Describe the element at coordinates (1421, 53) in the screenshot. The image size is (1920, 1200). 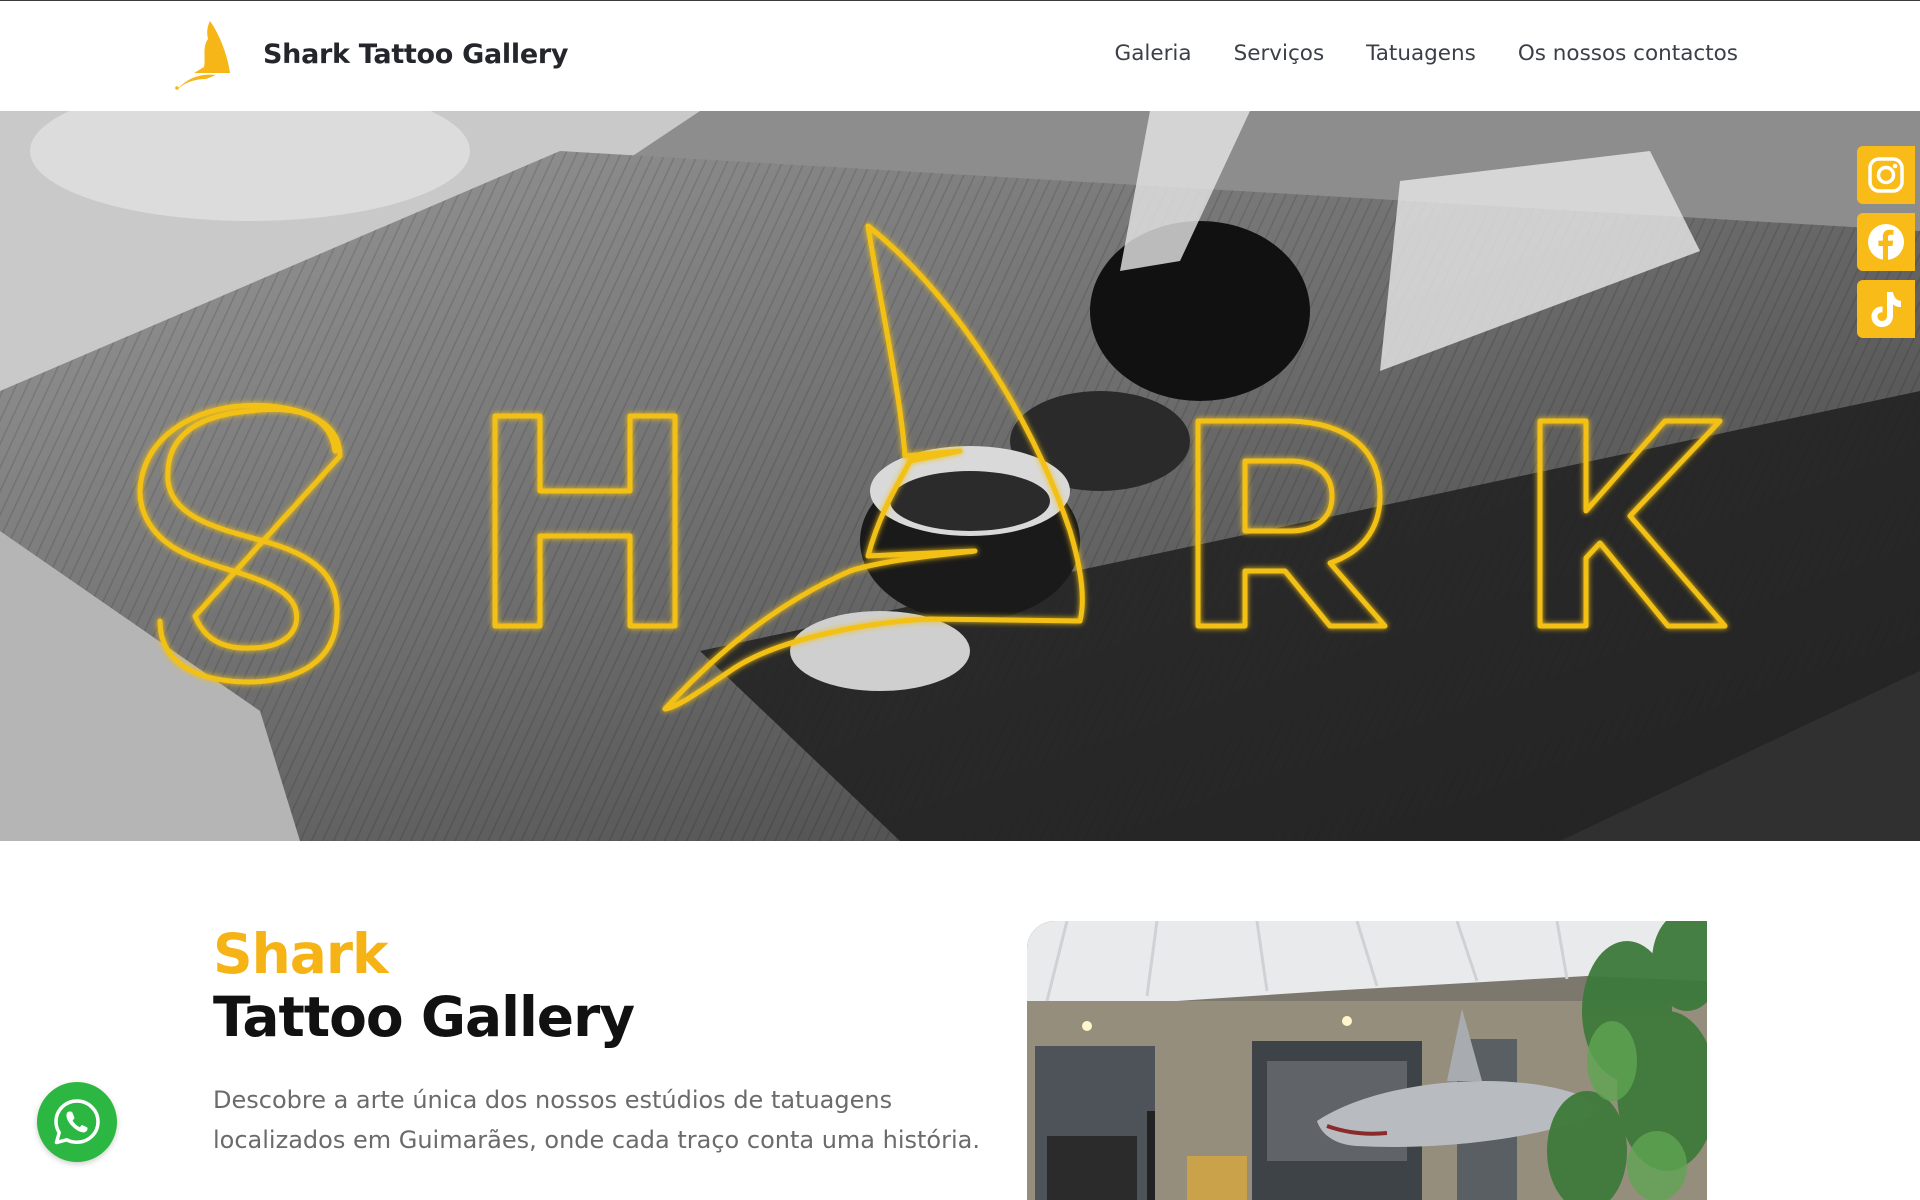
I see `nav-tatuagens: Tatuagens` at that location.